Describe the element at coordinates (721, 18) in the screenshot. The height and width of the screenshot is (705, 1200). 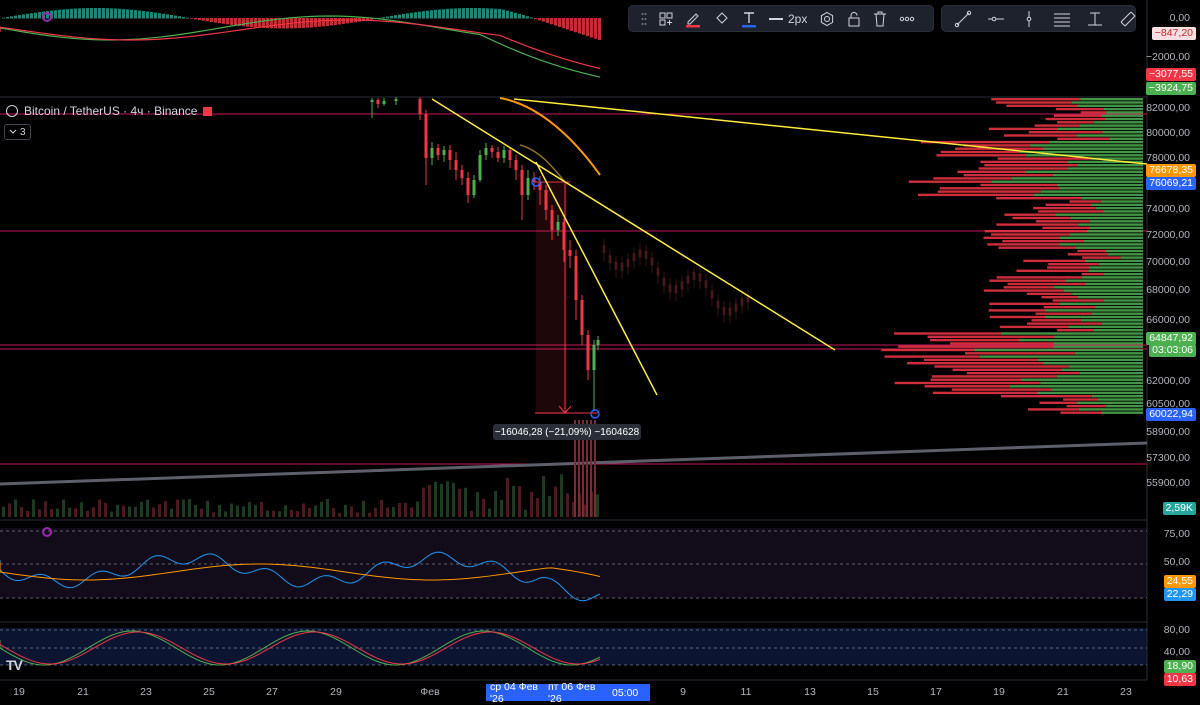
I see `fill-icon` at that location.